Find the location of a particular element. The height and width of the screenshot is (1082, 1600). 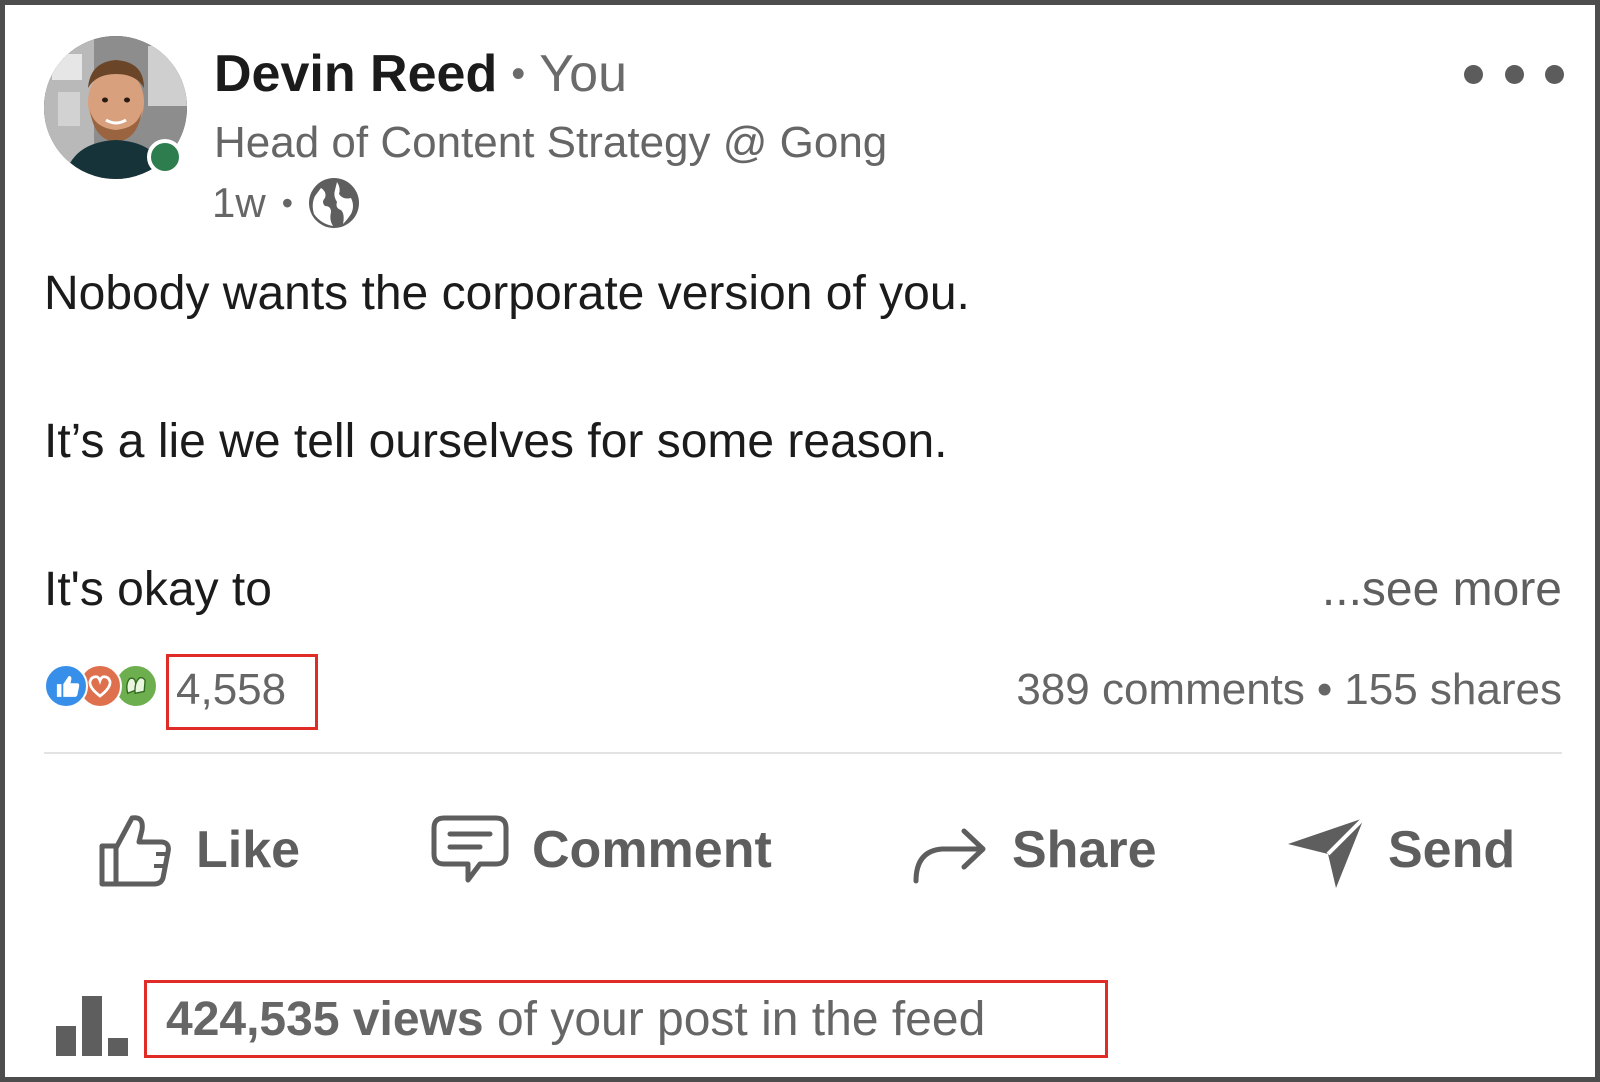

author-name: Devin Reed is located at coordinates (355, 74).